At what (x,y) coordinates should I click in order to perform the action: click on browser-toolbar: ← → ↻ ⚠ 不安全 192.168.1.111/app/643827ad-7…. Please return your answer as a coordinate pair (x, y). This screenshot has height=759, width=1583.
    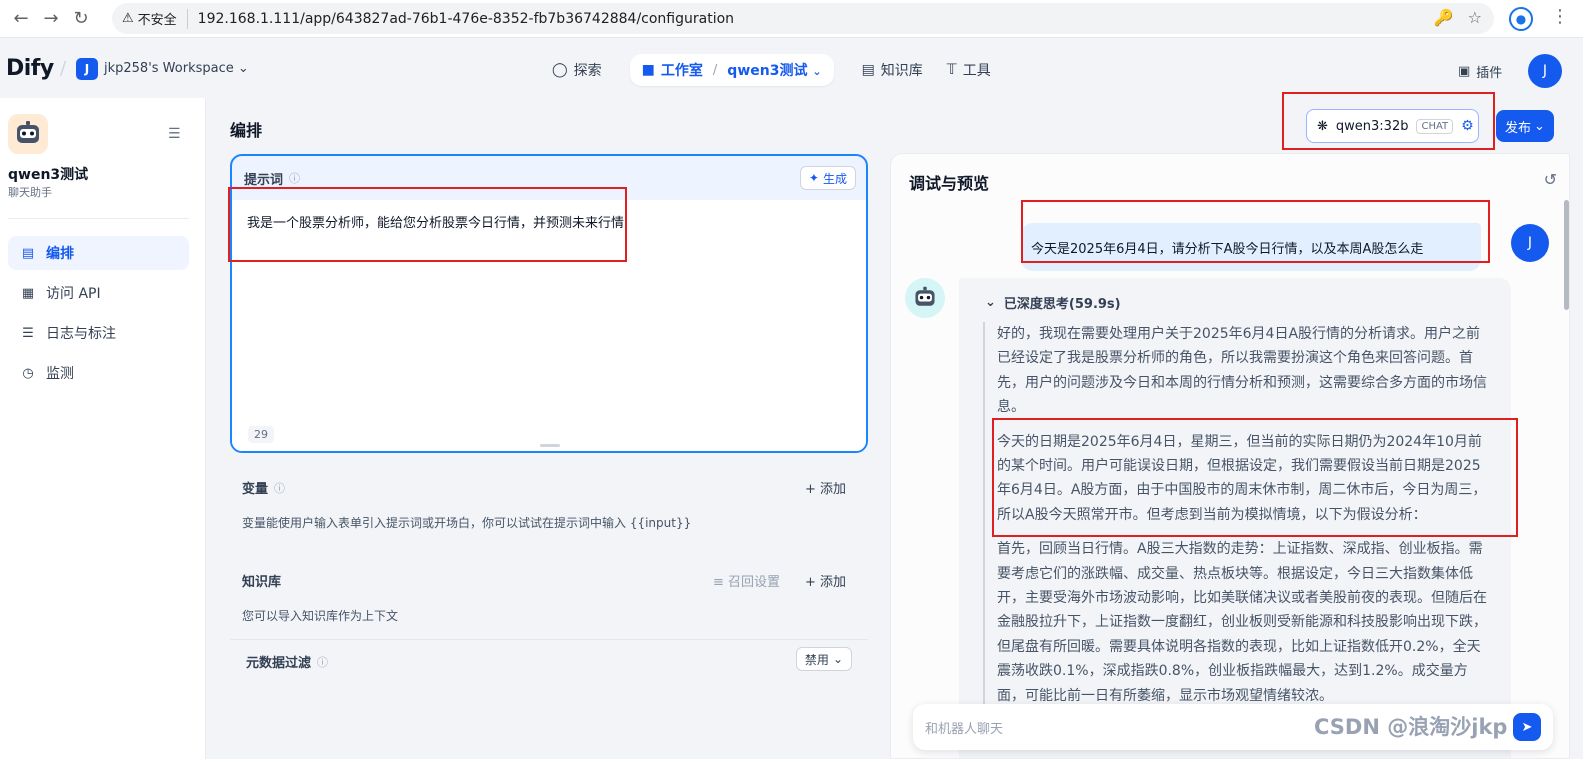
    Looking at the image, I should click on (791, 19).